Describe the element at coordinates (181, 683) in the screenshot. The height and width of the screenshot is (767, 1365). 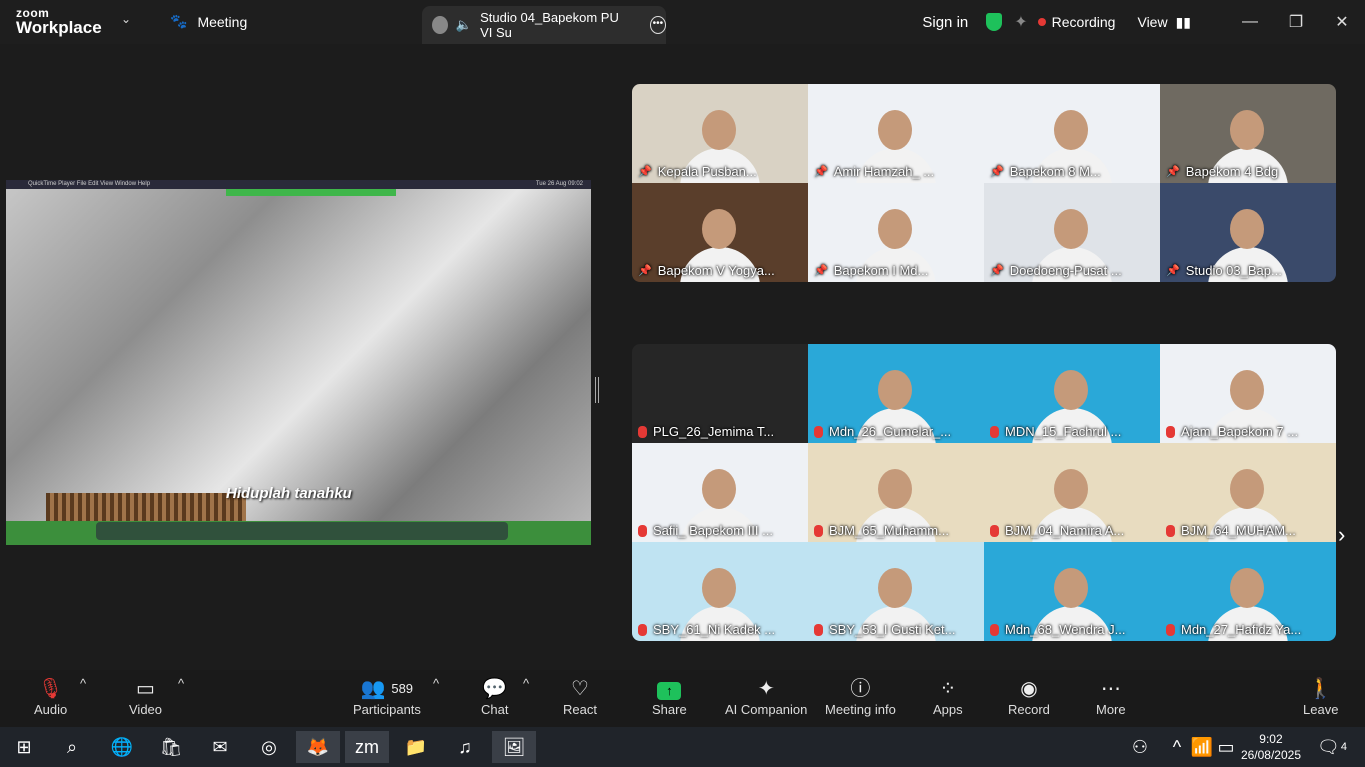
I see `video-options-caret: ^` at that location.